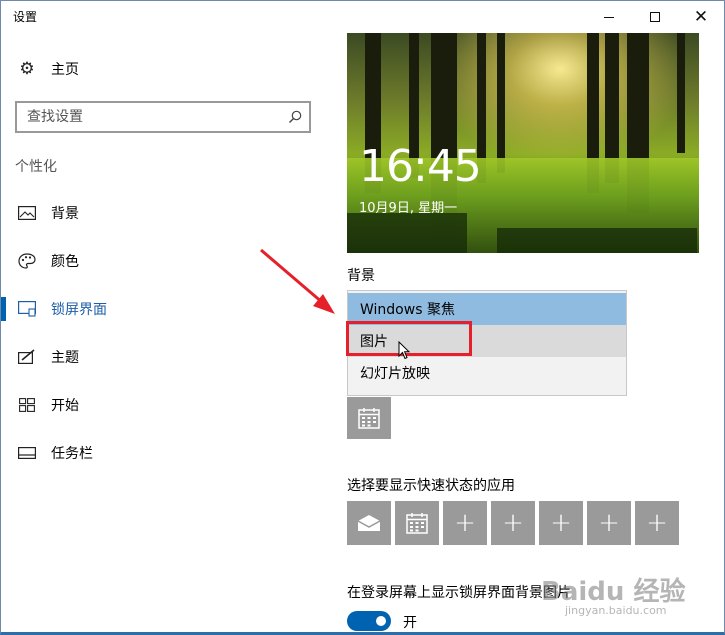  I want to click on sidebar-item-lock-screen: 锁屏界面, so click(161, 309).